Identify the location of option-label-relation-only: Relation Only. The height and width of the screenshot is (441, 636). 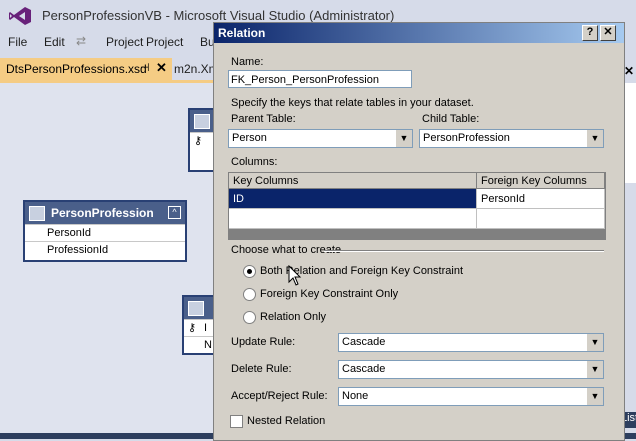
(293, 317).